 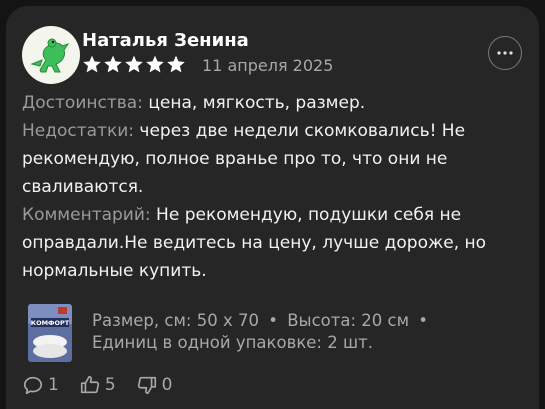 I want to click on size-label: Размер, см:, so click(x=142, y=320).